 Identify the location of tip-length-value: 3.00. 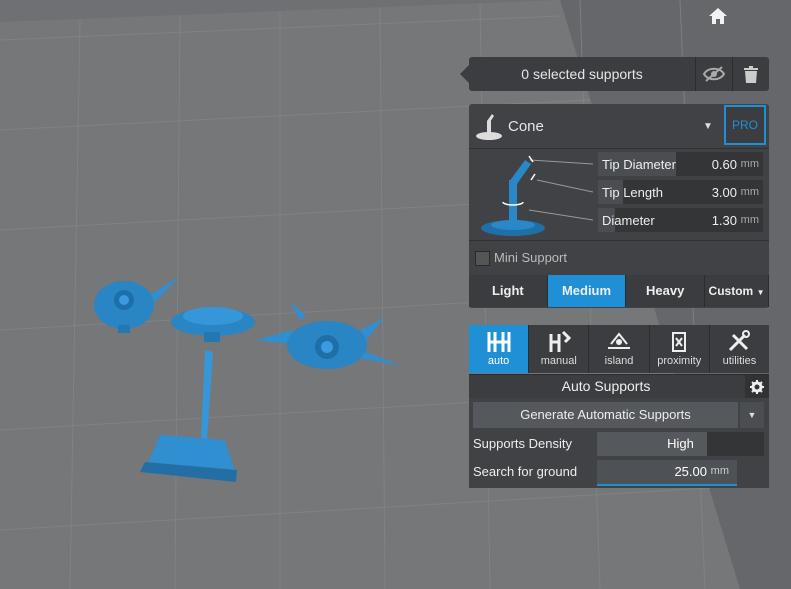
(724, 192).